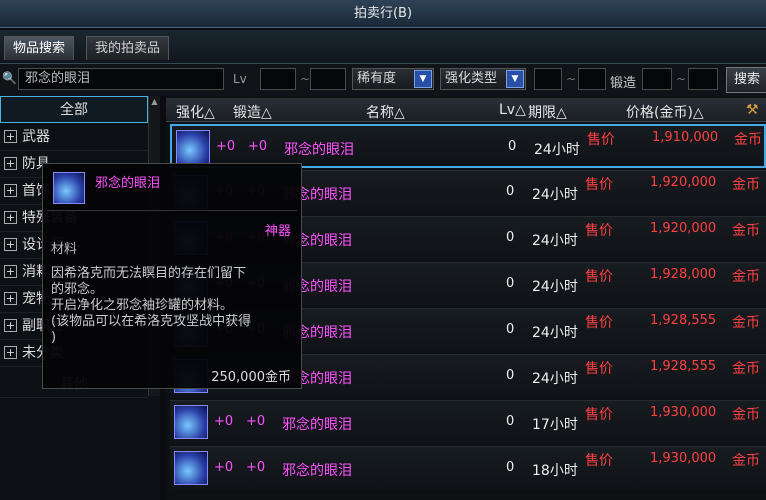 Image resolution: width=766 pixels, height=500 pixels. What do you see at coordinates (278, 79) in the screenshot?
I see `lv-min-input` at bounding box center [278, 79].